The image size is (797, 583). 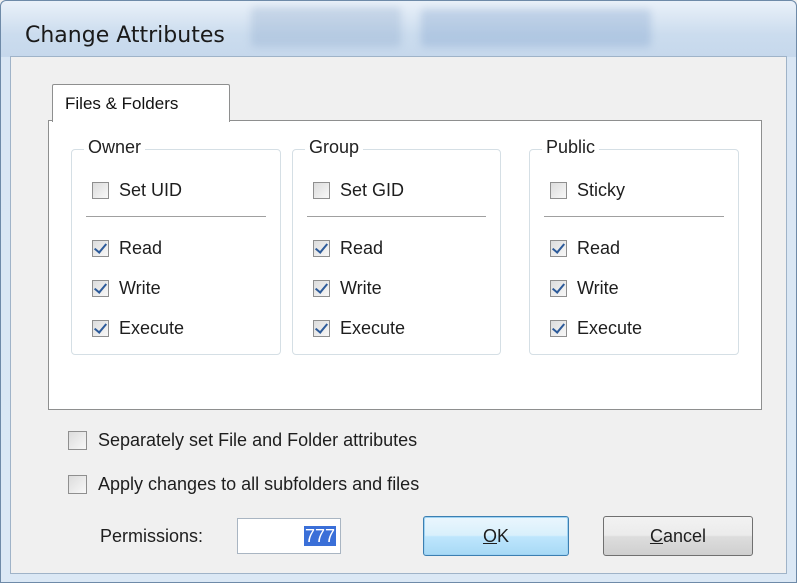 I want to click on group-title: Group, so click(x=334, y=147).